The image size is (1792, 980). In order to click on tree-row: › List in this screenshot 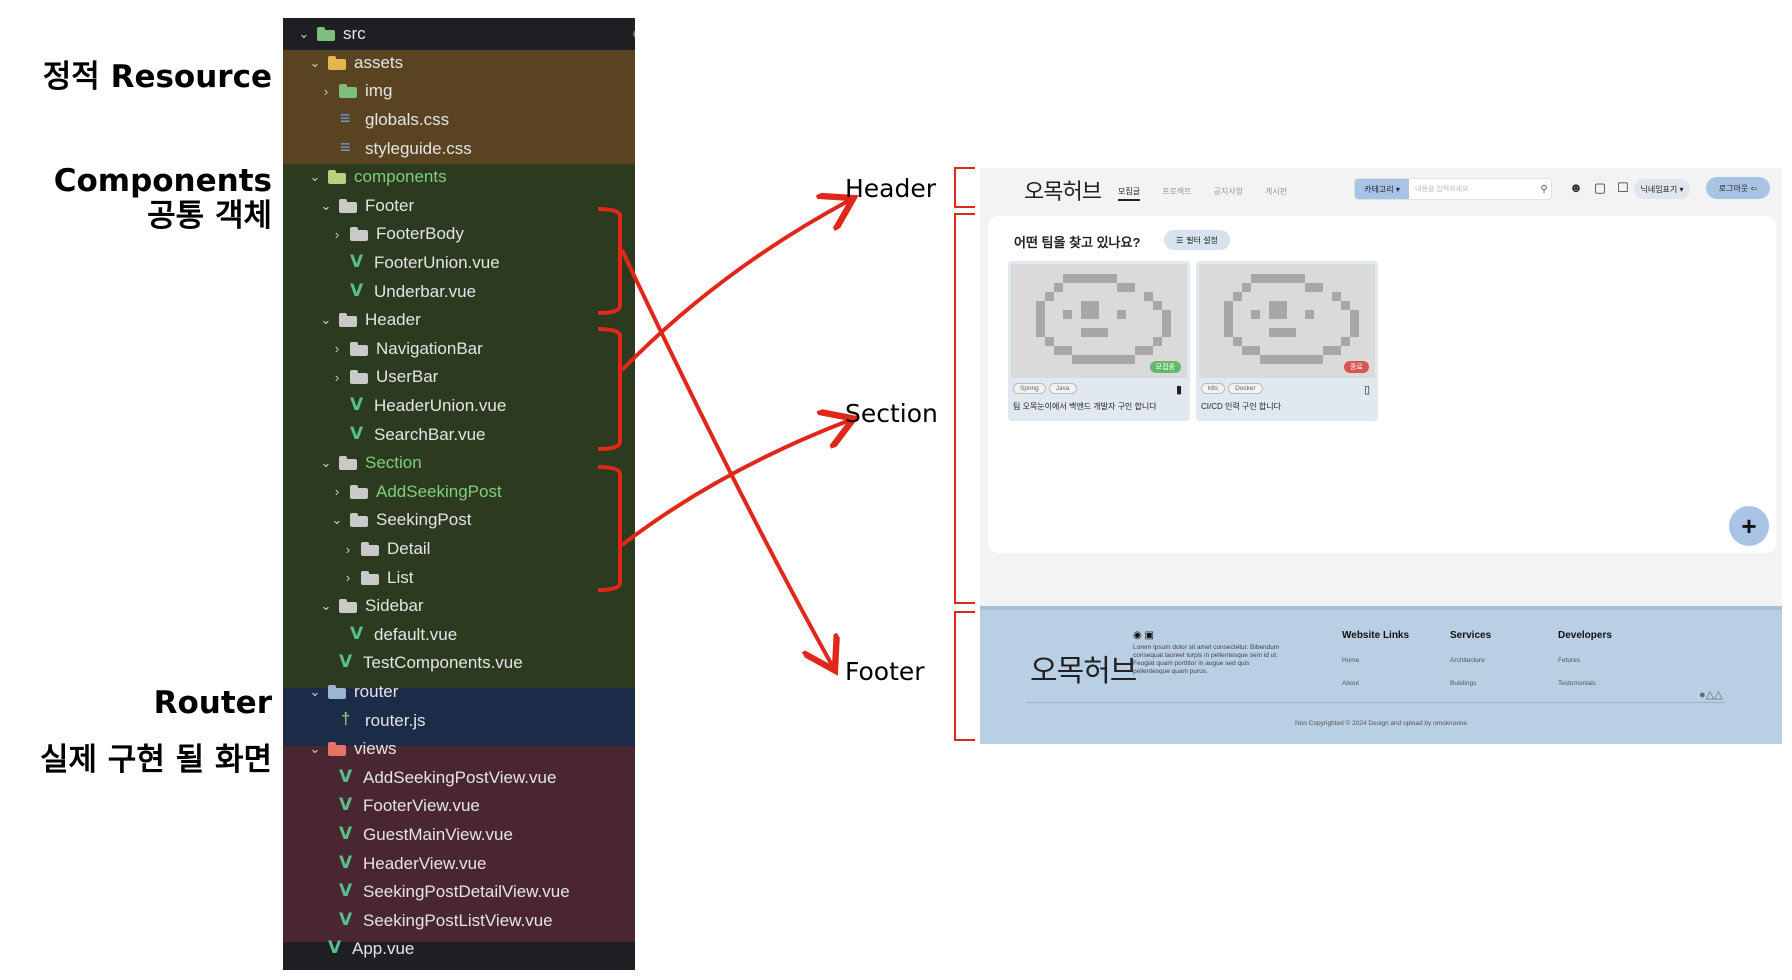, I will do `click(459, 577)`.